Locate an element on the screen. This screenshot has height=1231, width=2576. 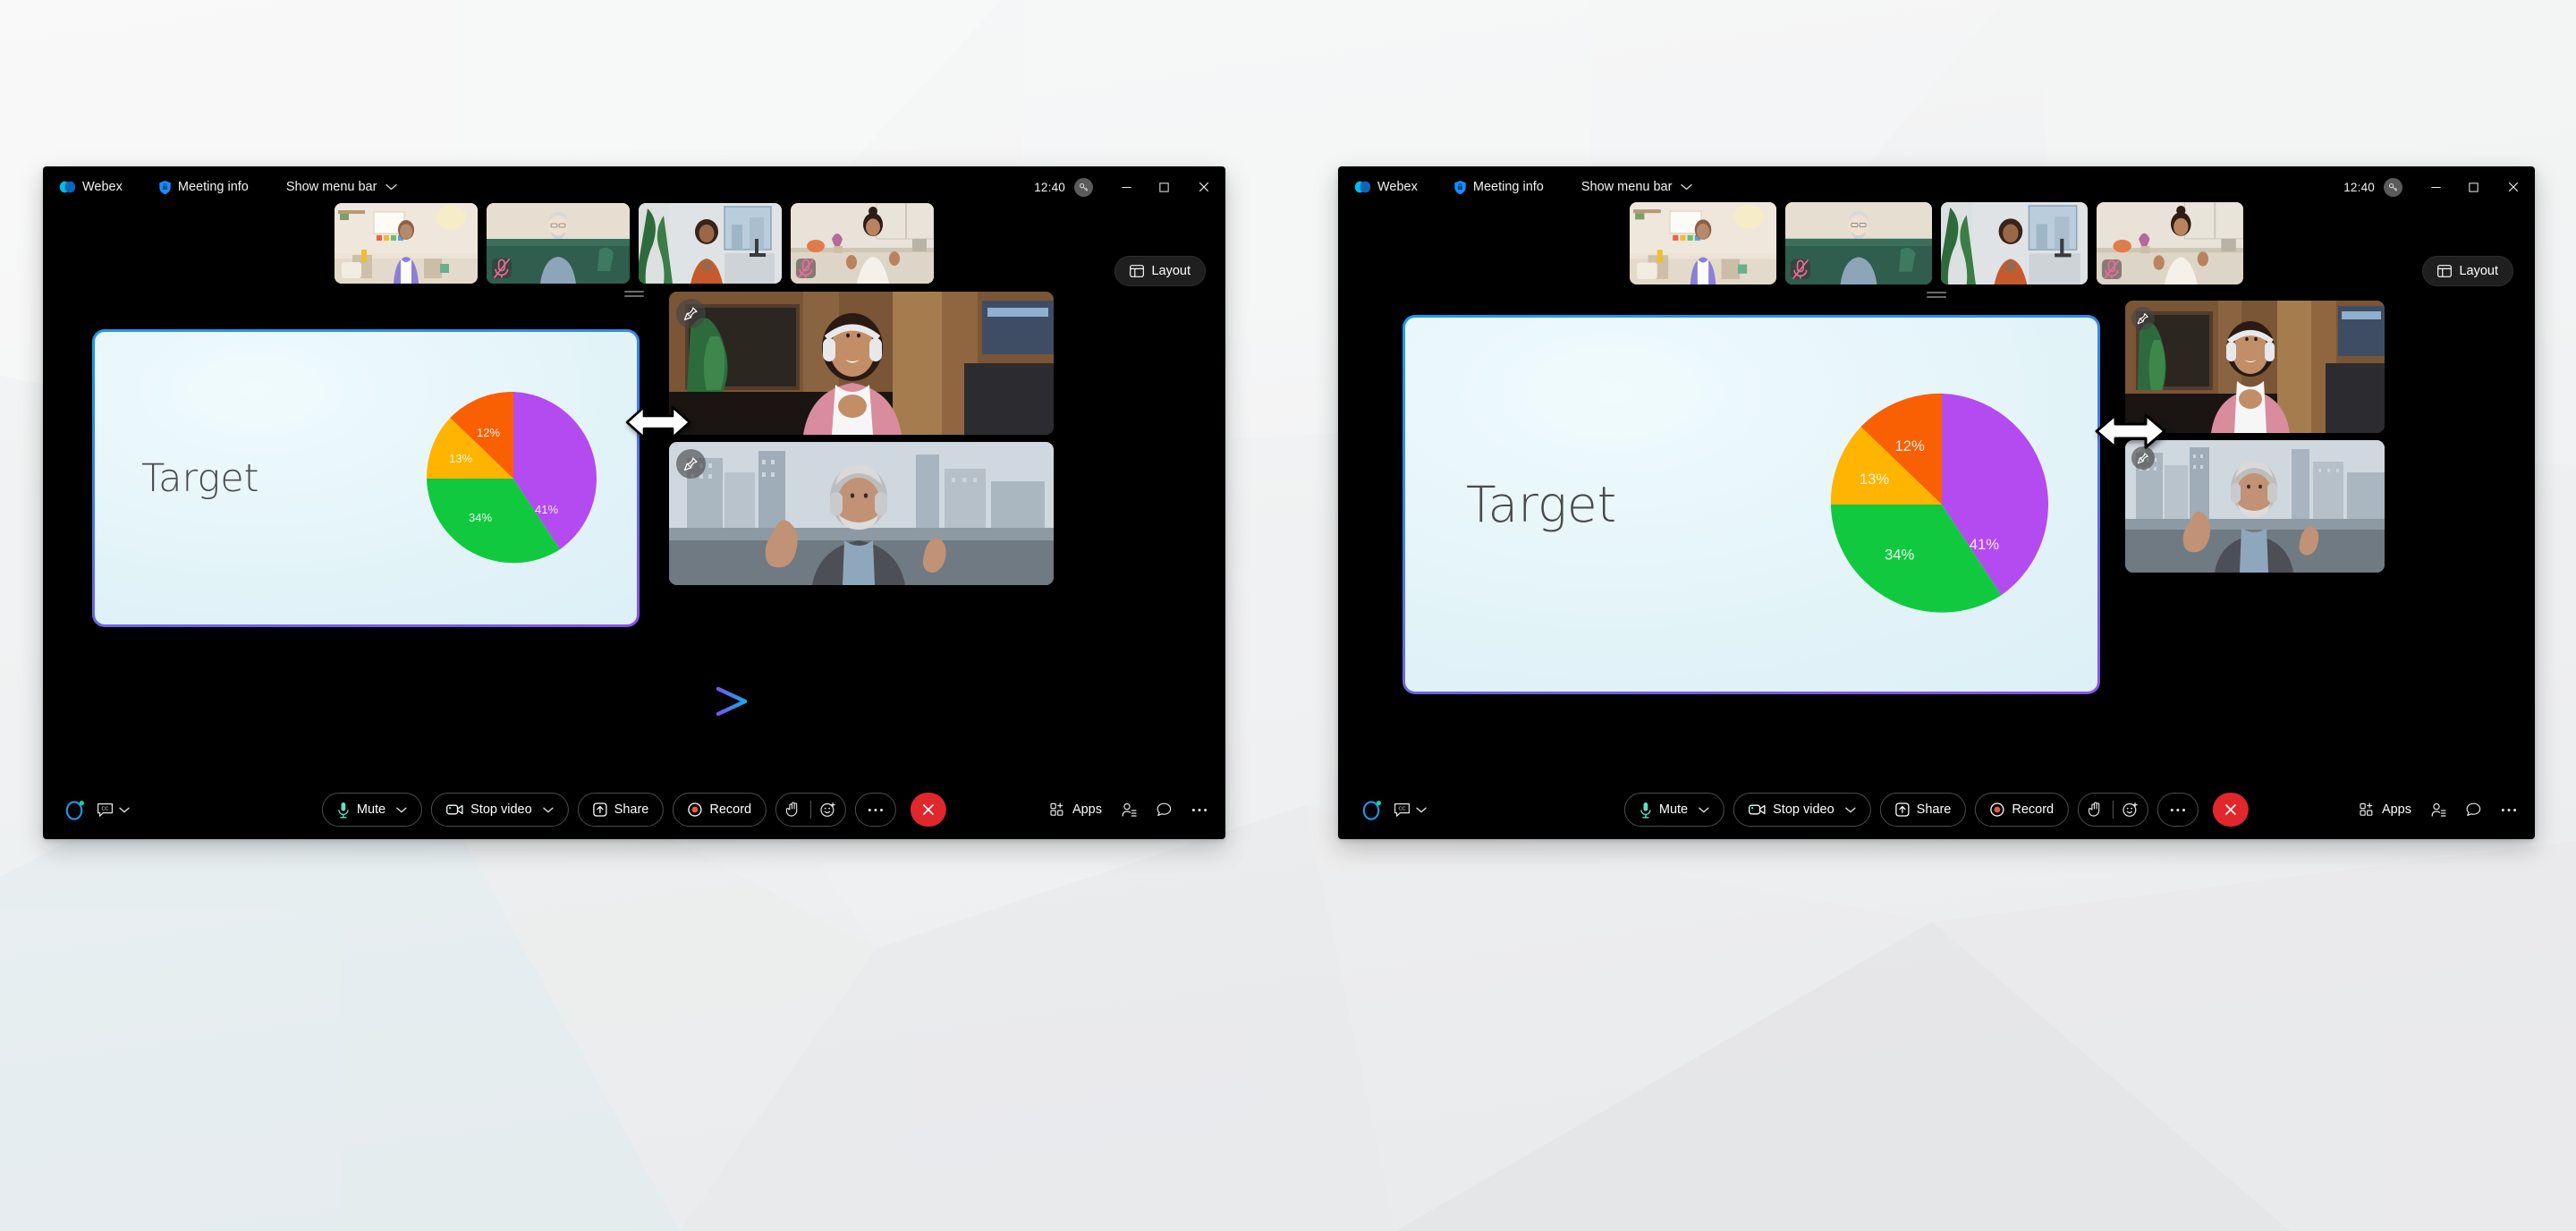
mic-muted-icon is located at coordinates (1800, 269).